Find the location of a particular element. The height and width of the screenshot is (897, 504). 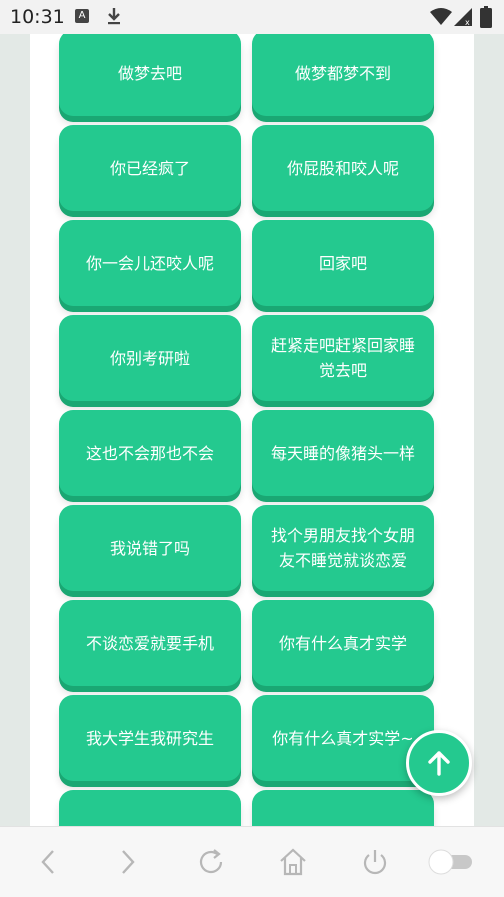

sound-button-label: 你已经疯了 is located at coordinates (149, 168).